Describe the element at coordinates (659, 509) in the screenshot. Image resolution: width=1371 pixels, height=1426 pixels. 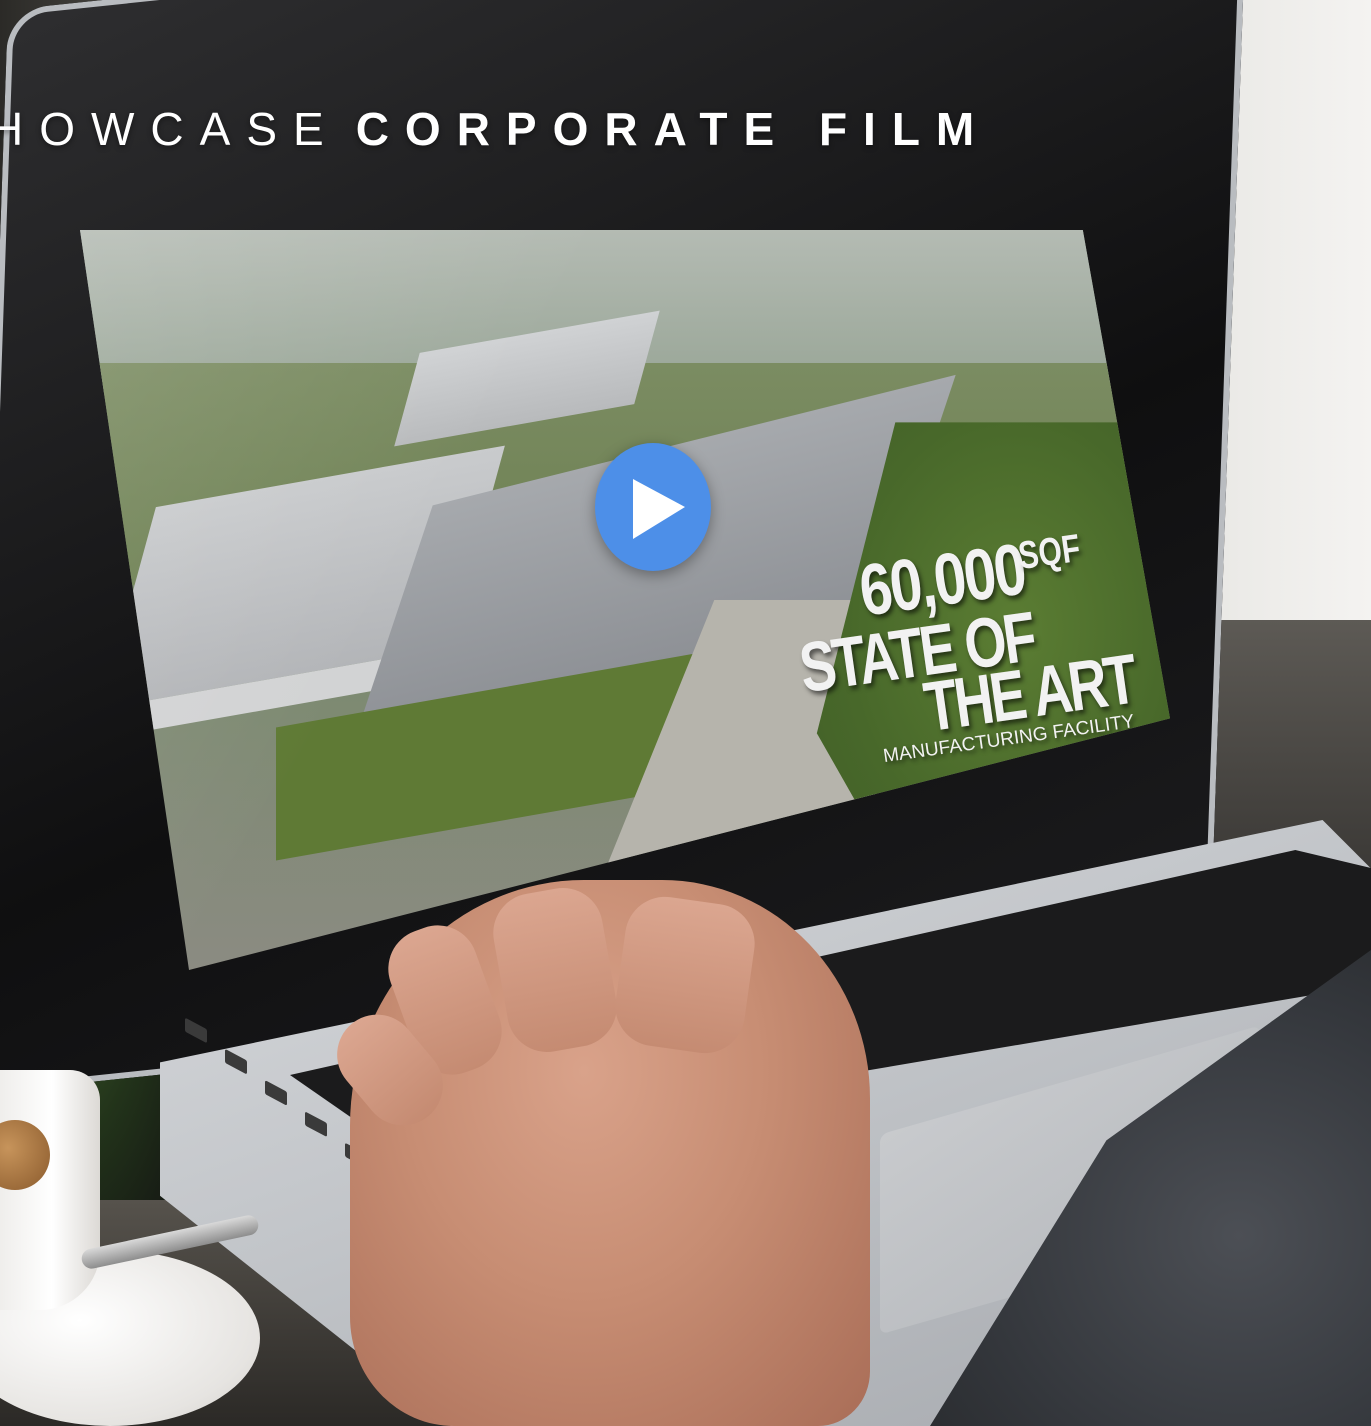
I see `play-triangle-icon` at that location.